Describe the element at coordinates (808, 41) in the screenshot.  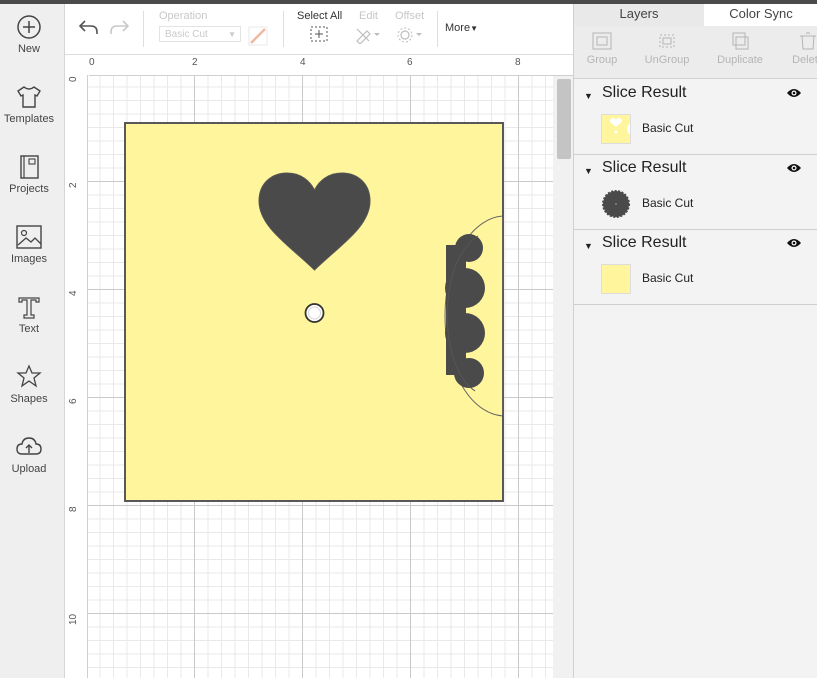
I see `trash-icon` at that location.